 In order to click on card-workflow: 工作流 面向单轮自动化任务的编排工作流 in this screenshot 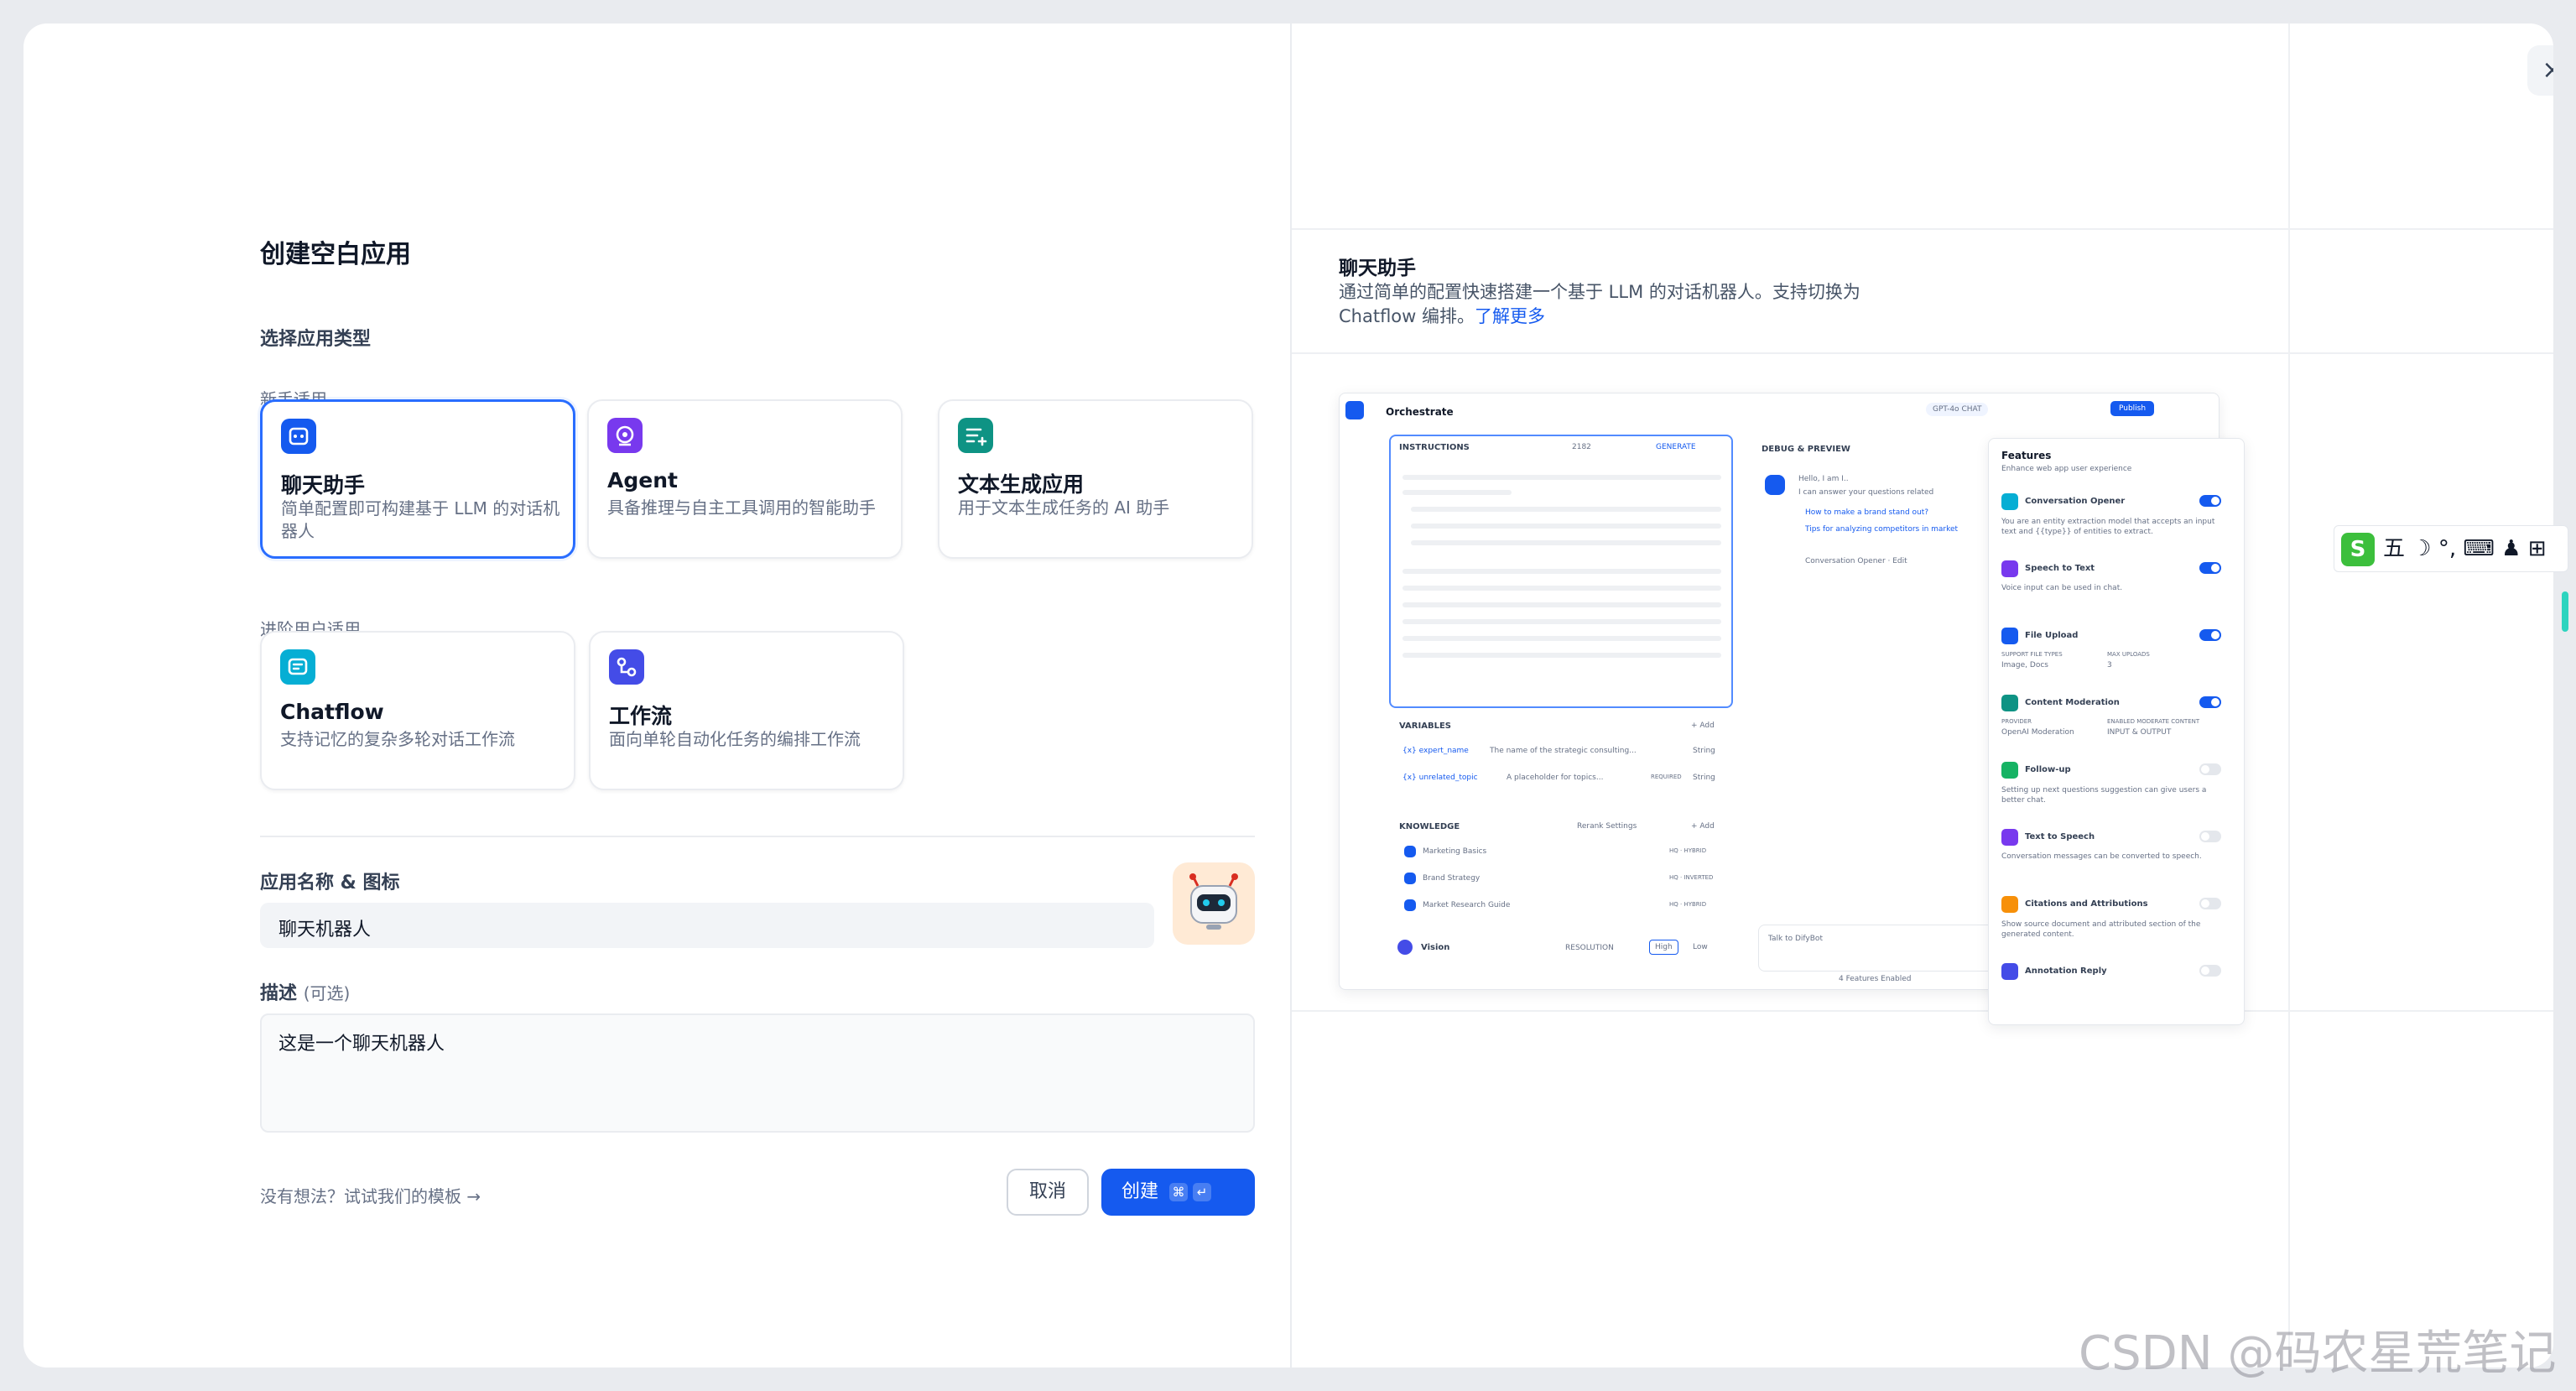, I will do `click(746, 710)`.